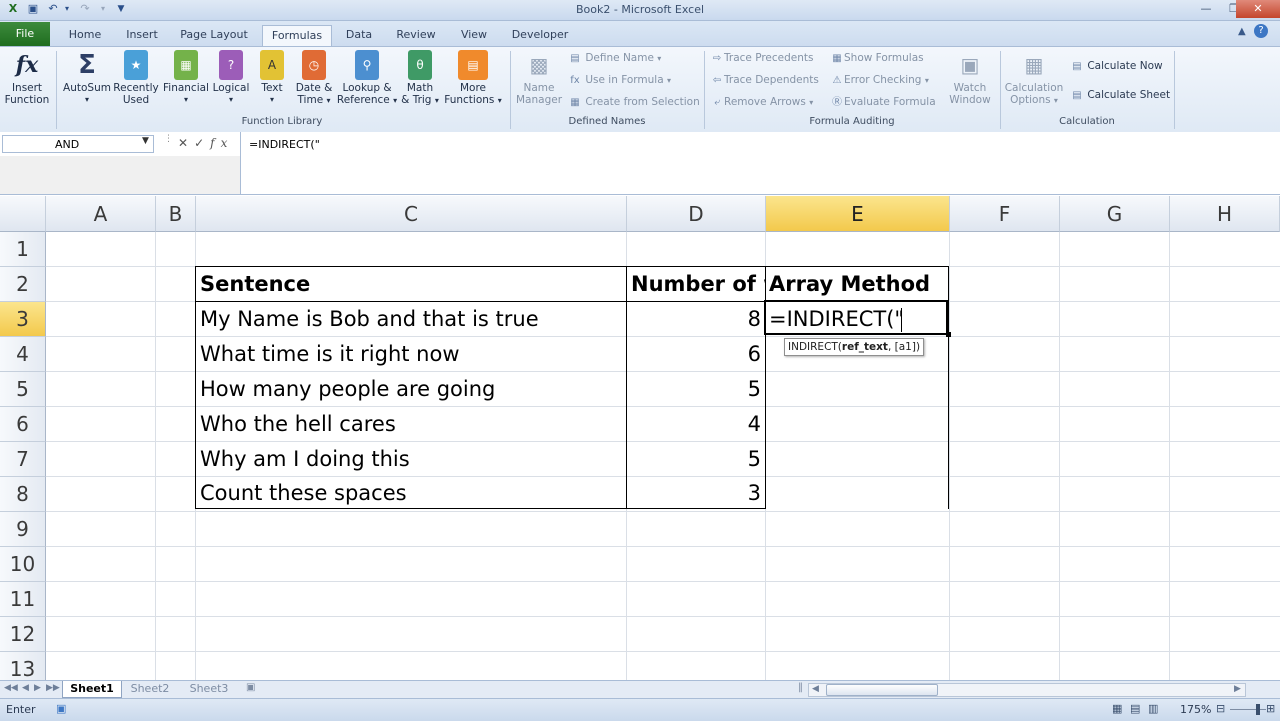 This screenshot has height=721, width=1280. I want to click on evaluate-formula-button: Ⓡ Evaluate Formula, so click(883, 102).